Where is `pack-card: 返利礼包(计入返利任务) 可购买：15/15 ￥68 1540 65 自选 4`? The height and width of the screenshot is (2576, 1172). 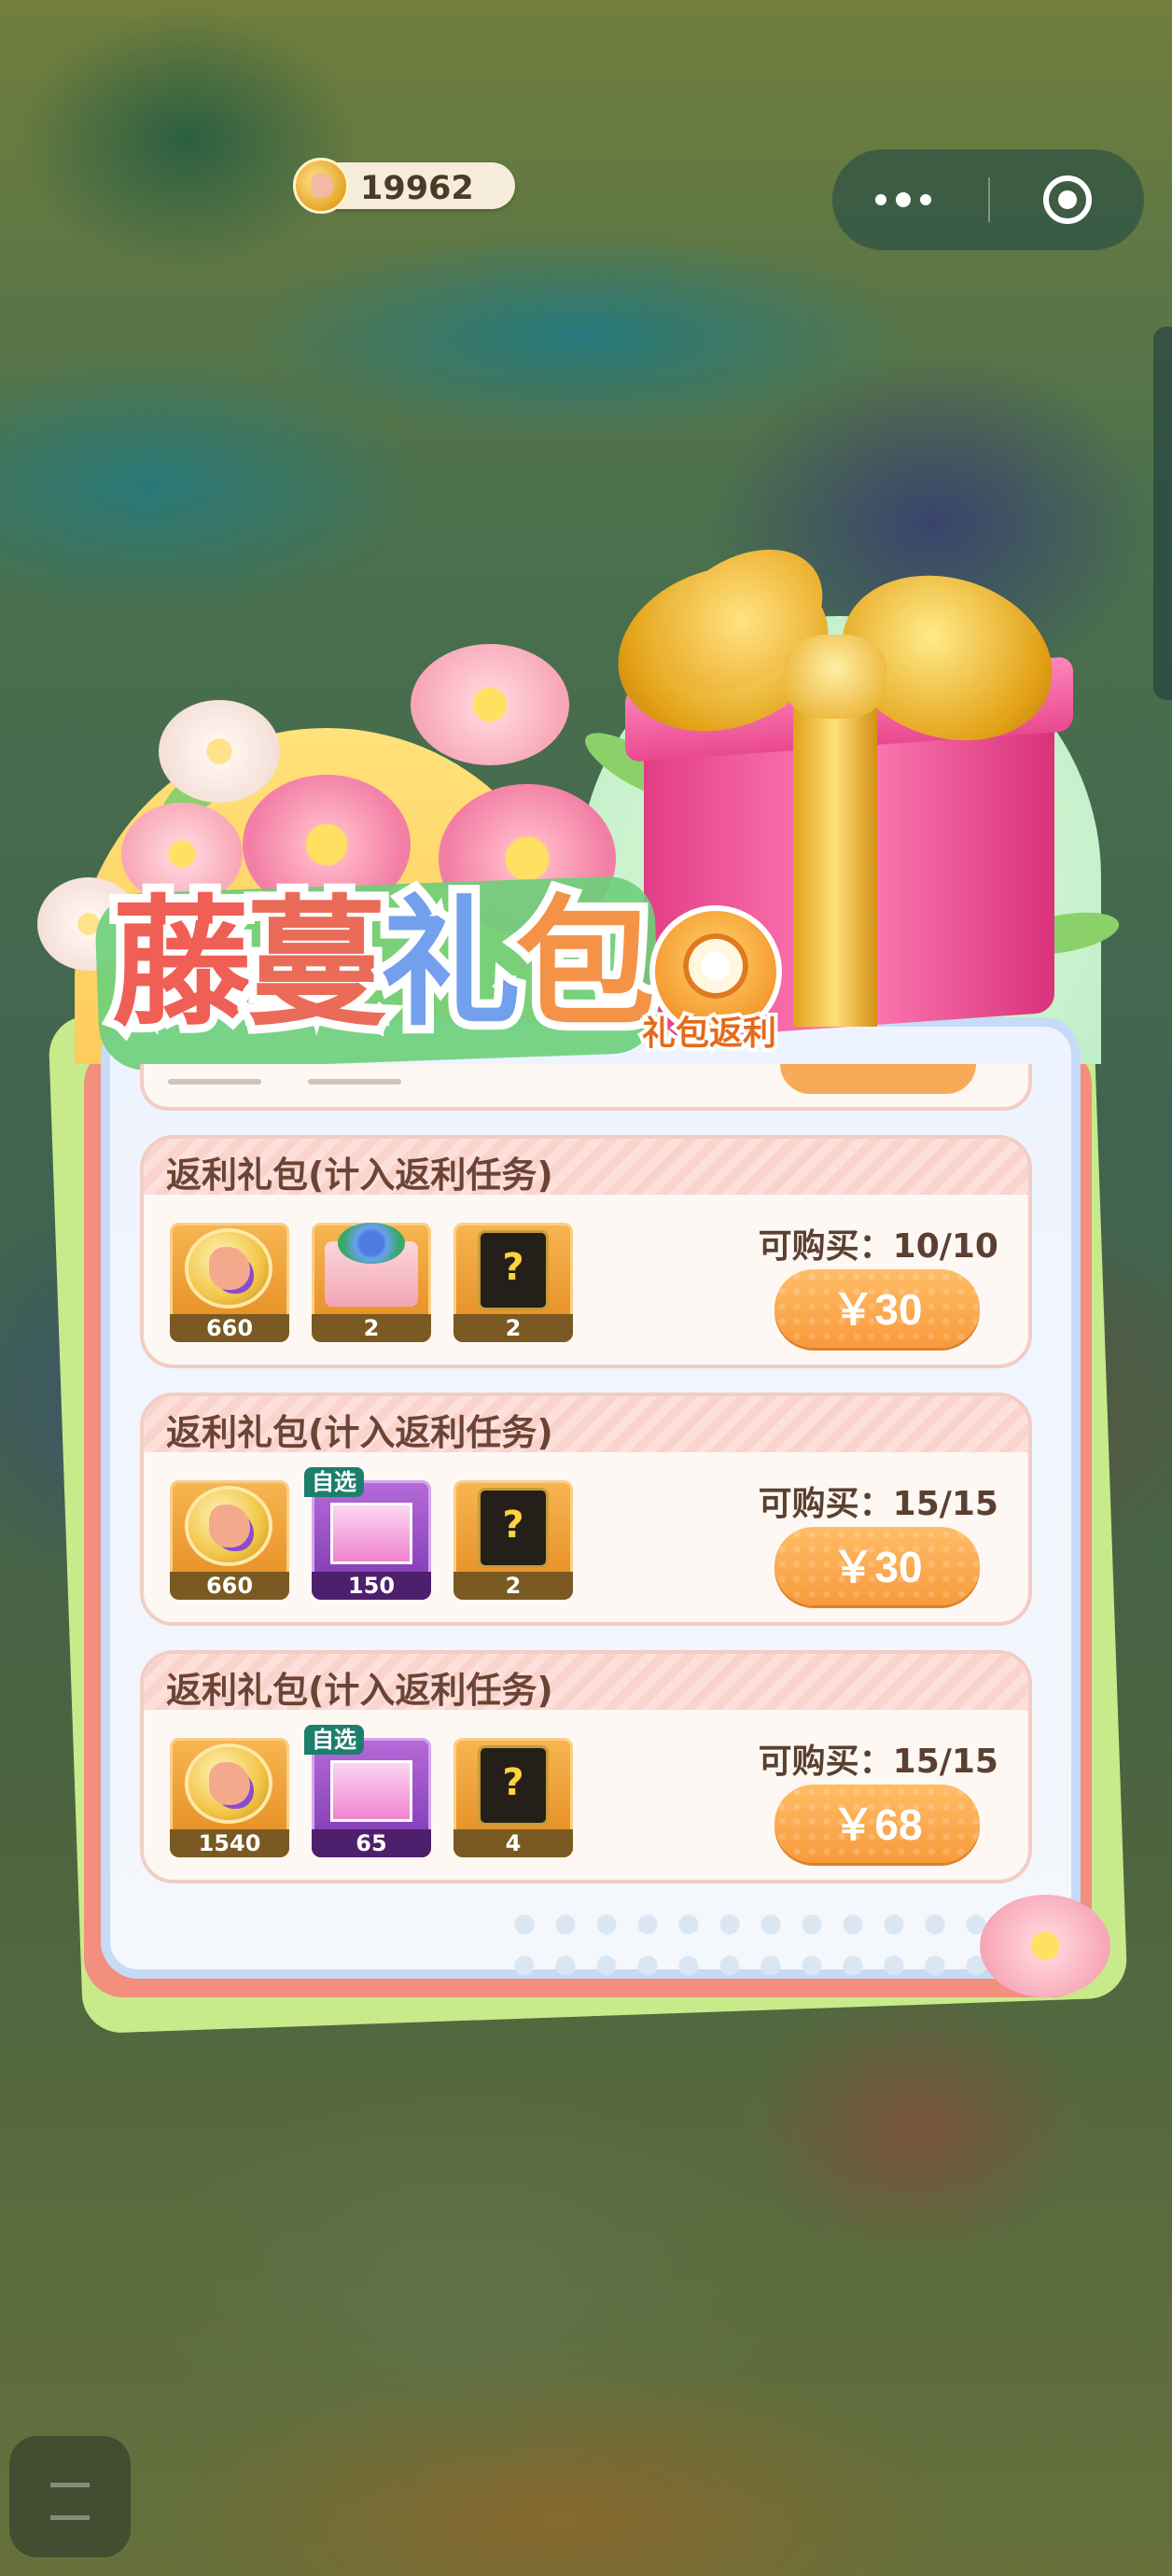
pack-card: 返利礼包(计入返利任务) 可购买：15/15 ￥68 1540 65 自选 4 is located at coordinates (586, 1766).